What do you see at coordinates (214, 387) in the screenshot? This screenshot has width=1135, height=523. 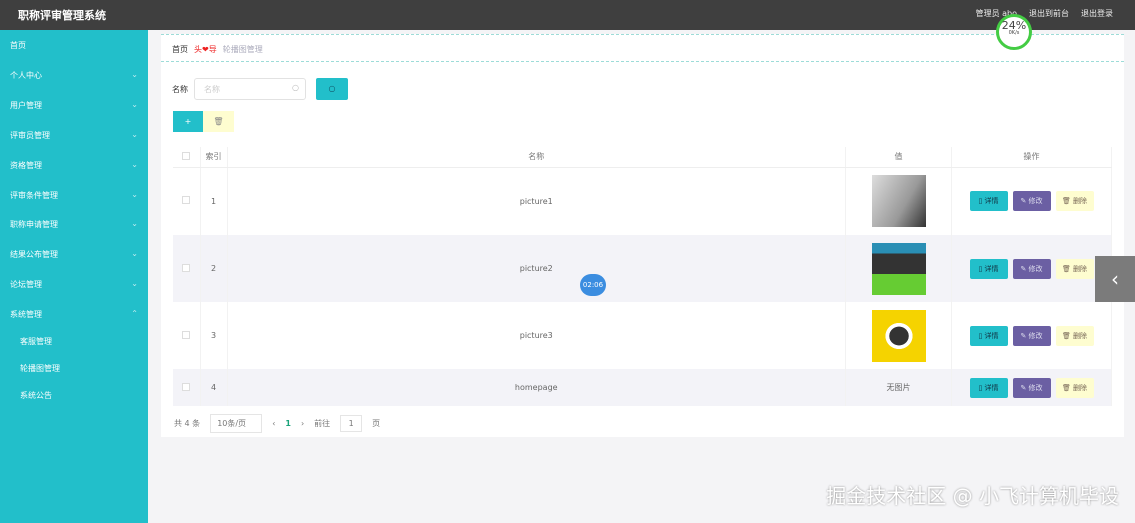 I see `row-index: 4` at bounding box center [214, 387].